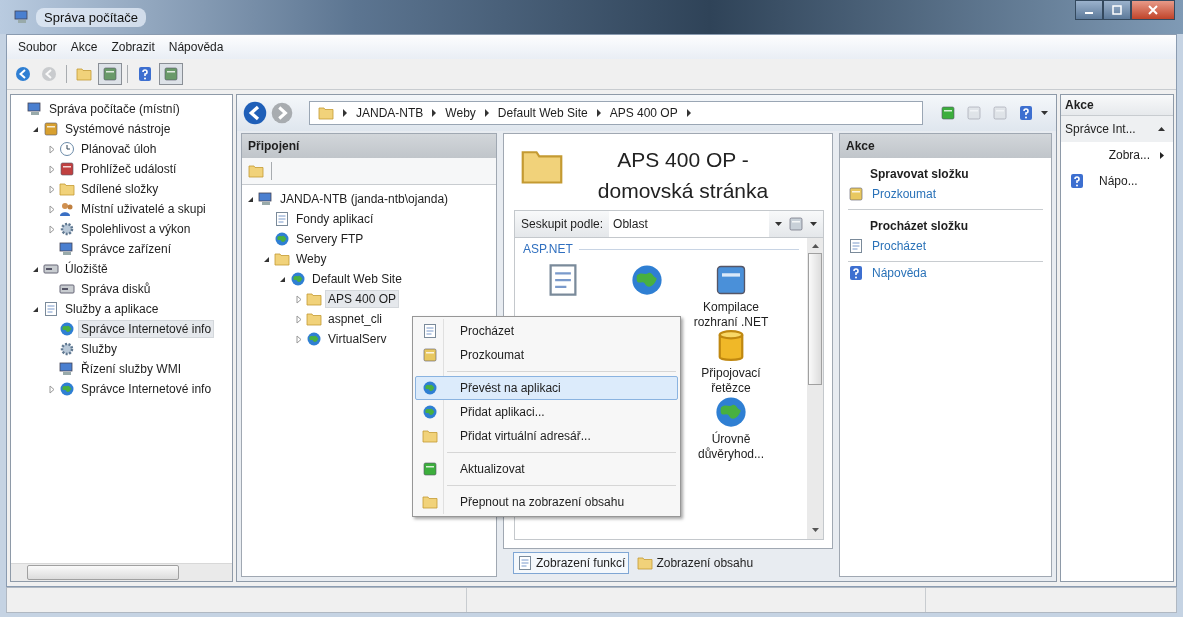 This screenshot has height=617, width=1183. I want to click on group-by-label: Seskupit podle:, so click(562, 224).